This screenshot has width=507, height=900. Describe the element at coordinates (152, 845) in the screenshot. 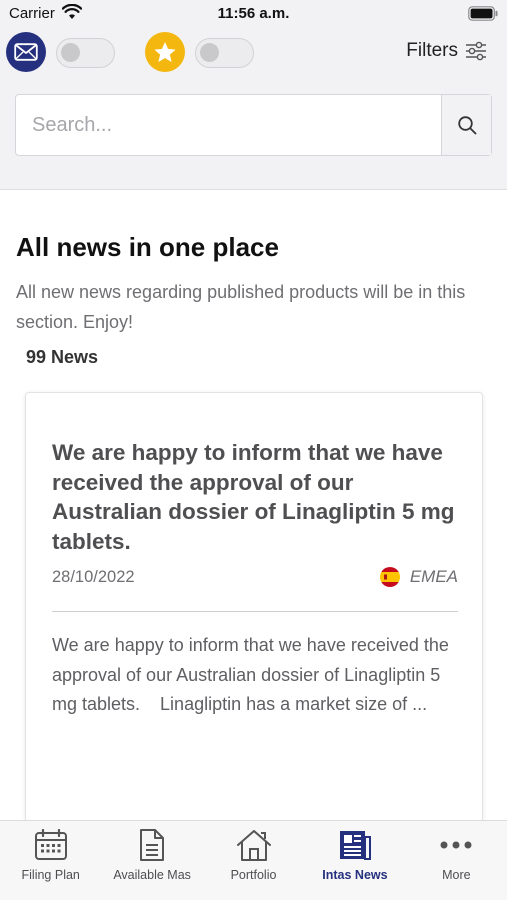

I see `document-icon` at that location.